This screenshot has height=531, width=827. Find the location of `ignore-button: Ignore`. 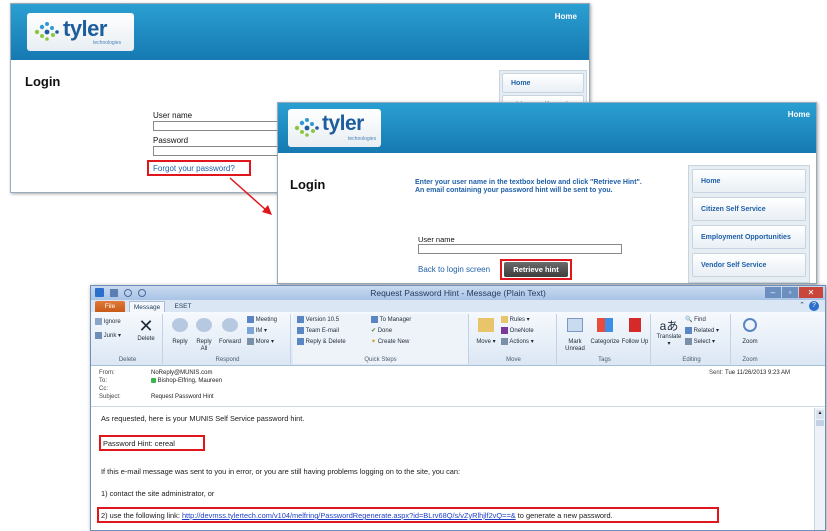

ignore-button: Ignore is located at coordinates (108, 321).